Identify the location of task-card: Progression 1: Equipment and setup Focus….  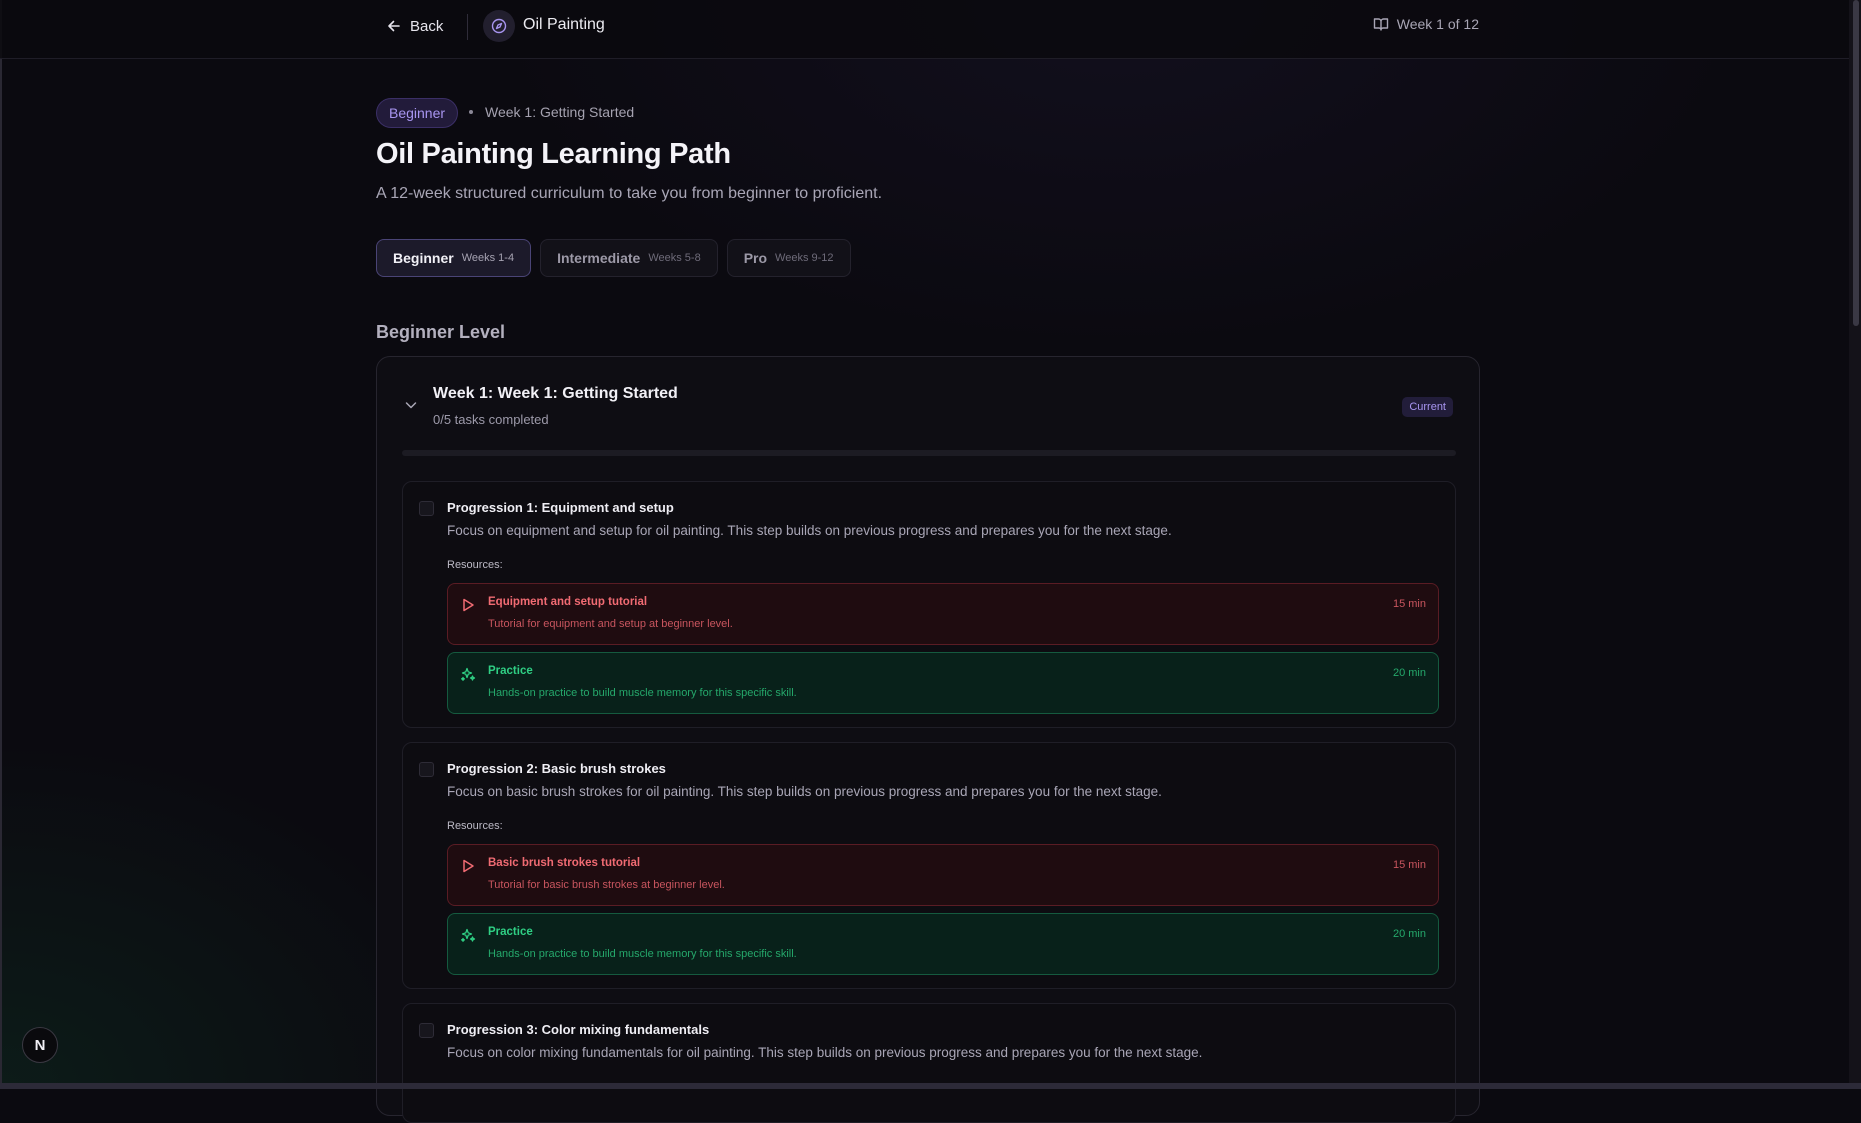
(929, 604).